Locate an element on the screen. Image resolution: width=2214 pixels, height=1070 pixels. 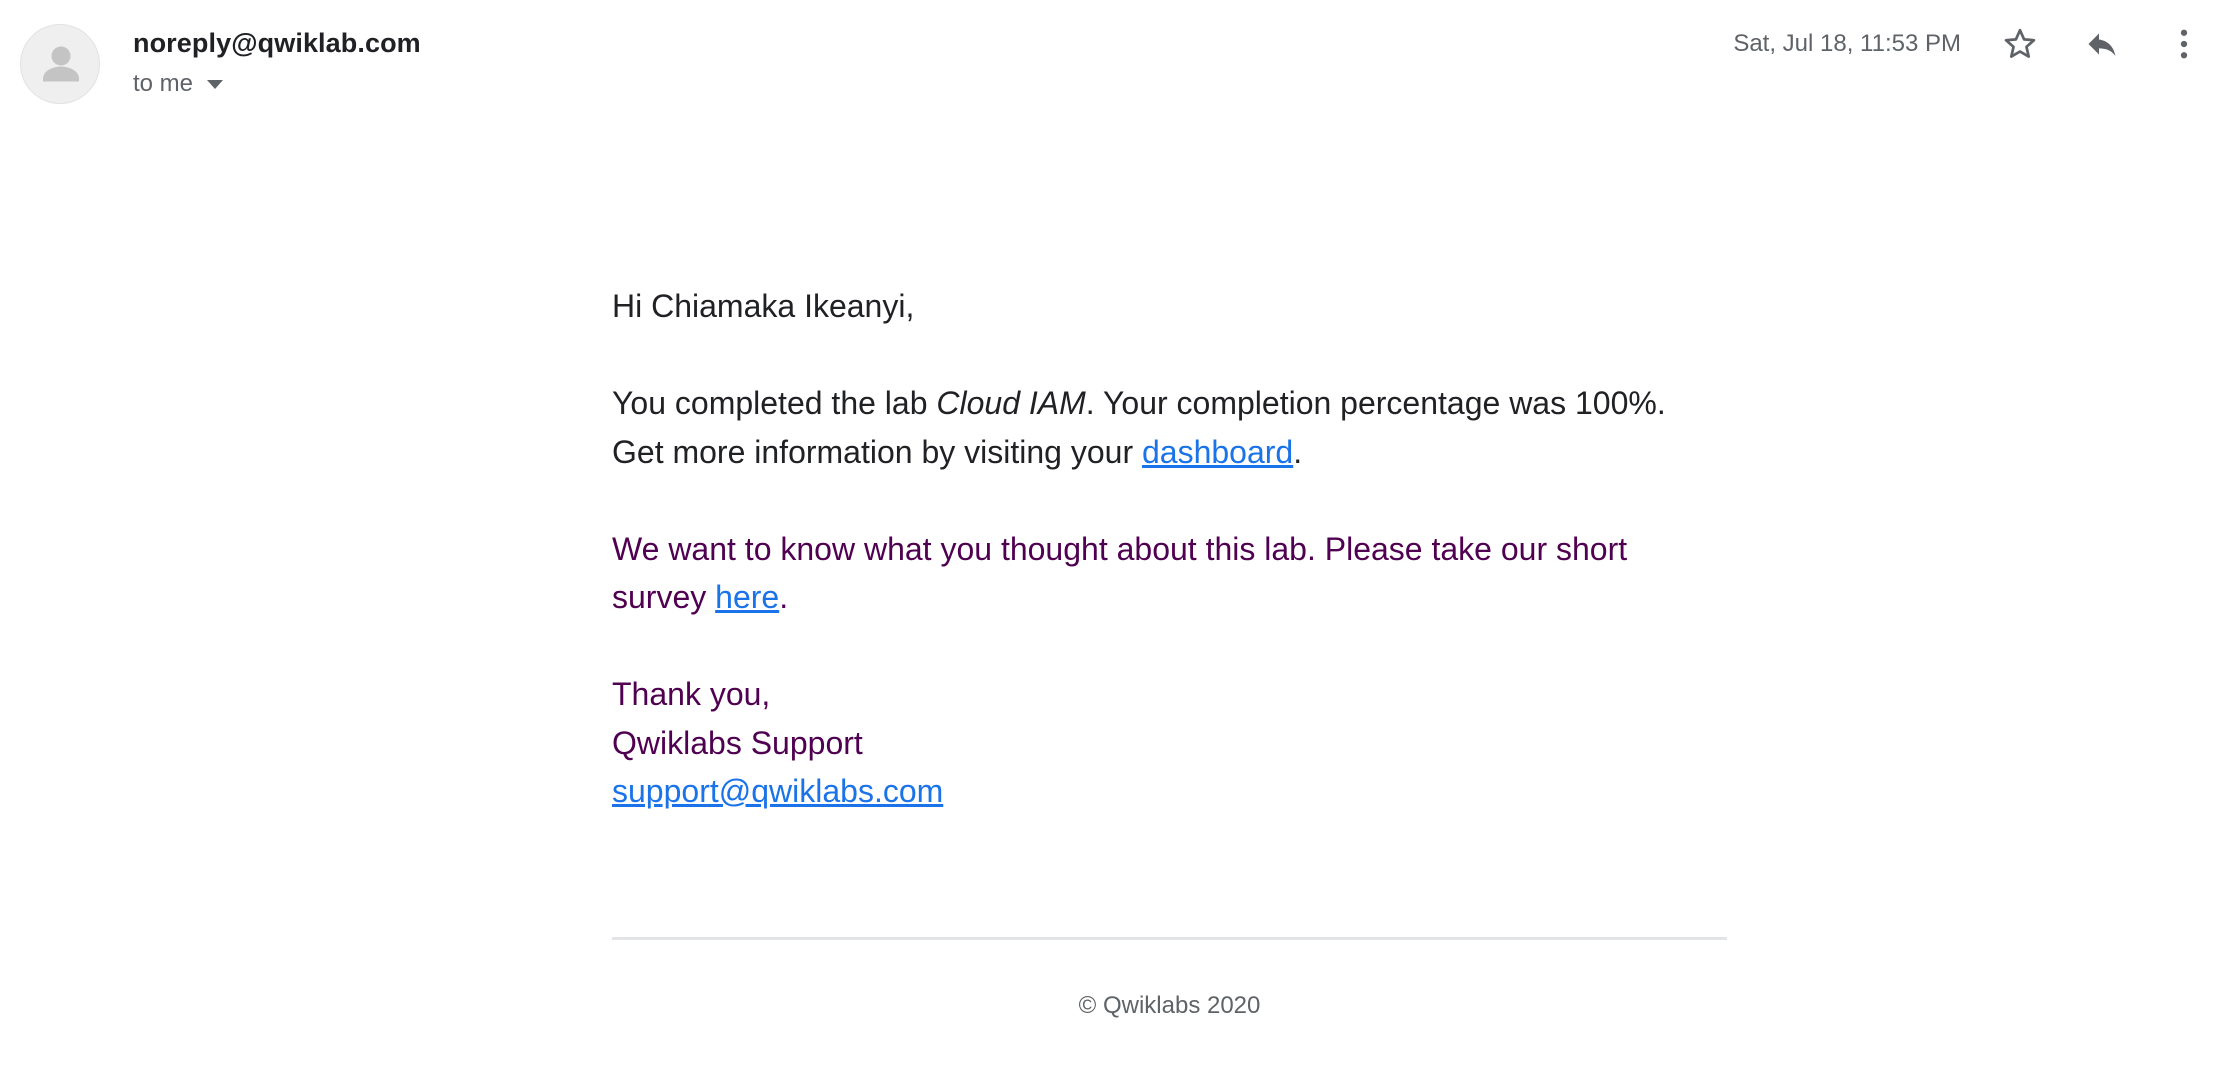
email-timestamp: Sat, Jul 18, 11:53 PM is located at coordinates (1847, 43).